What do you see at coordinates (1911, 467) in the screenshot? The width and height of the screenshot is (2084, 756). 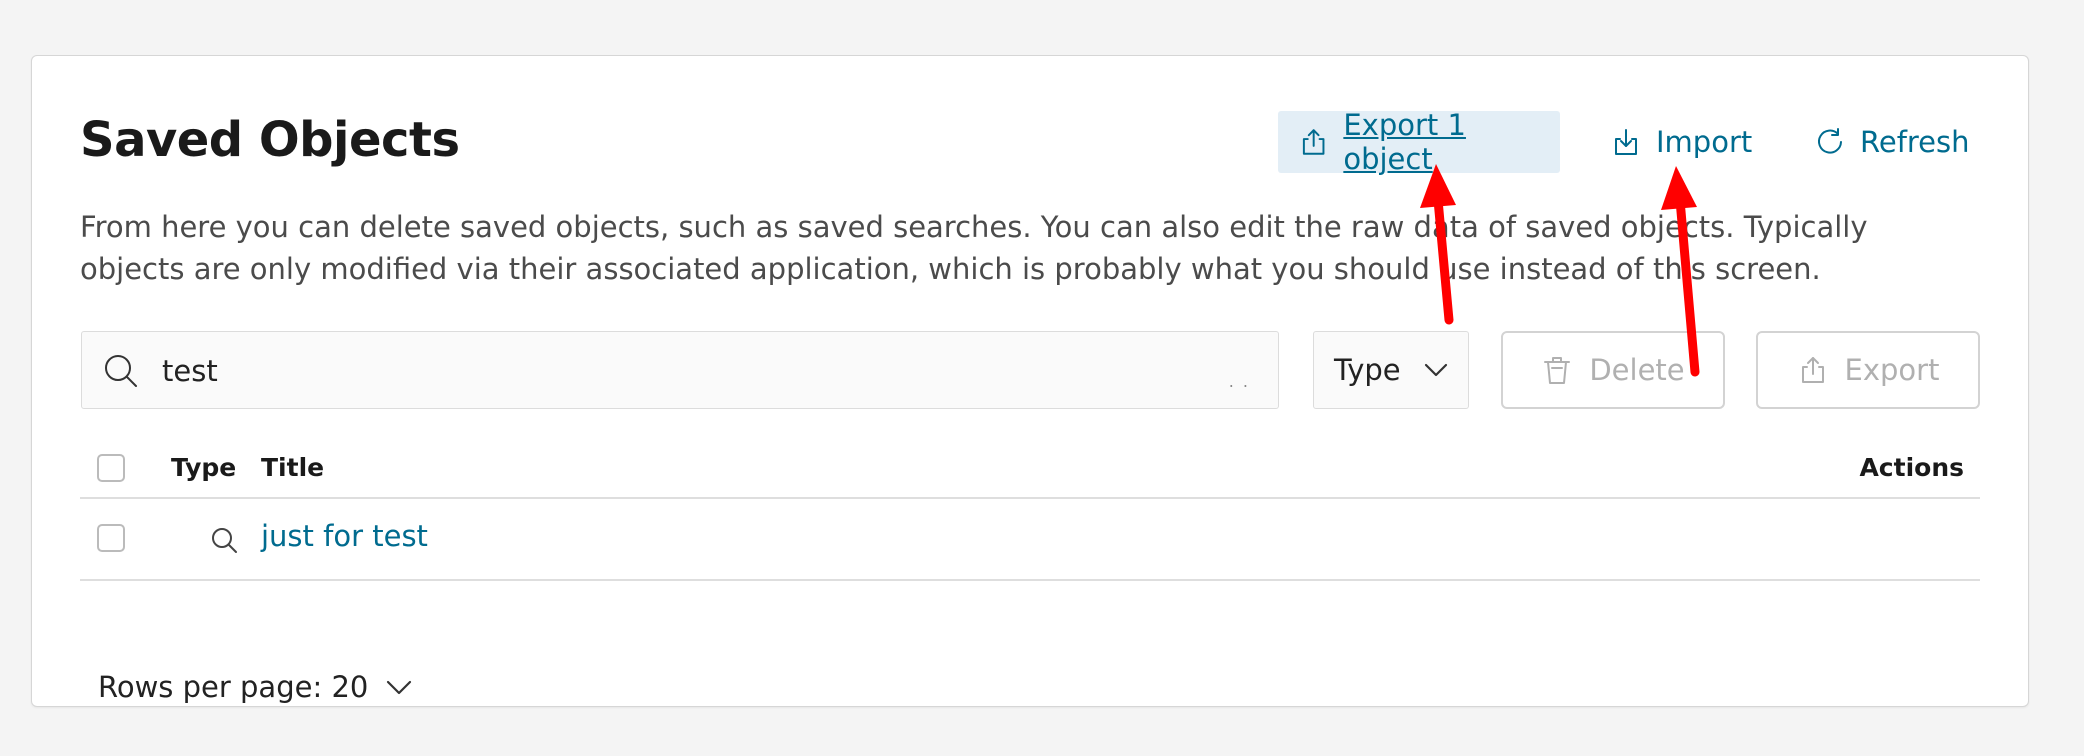 I see `column-header-actions: Actions` at bounding box center [1911, 467].